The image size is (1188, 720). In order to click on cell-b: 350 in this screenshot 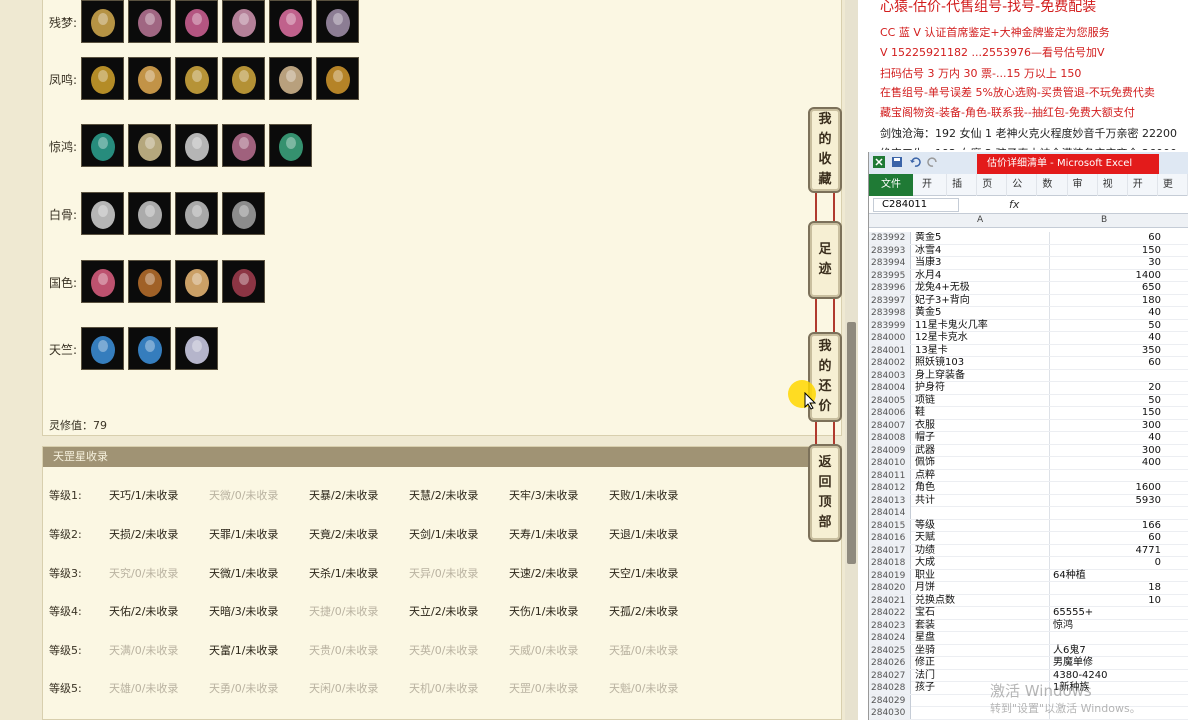, I will do `click(1105, 351)`.